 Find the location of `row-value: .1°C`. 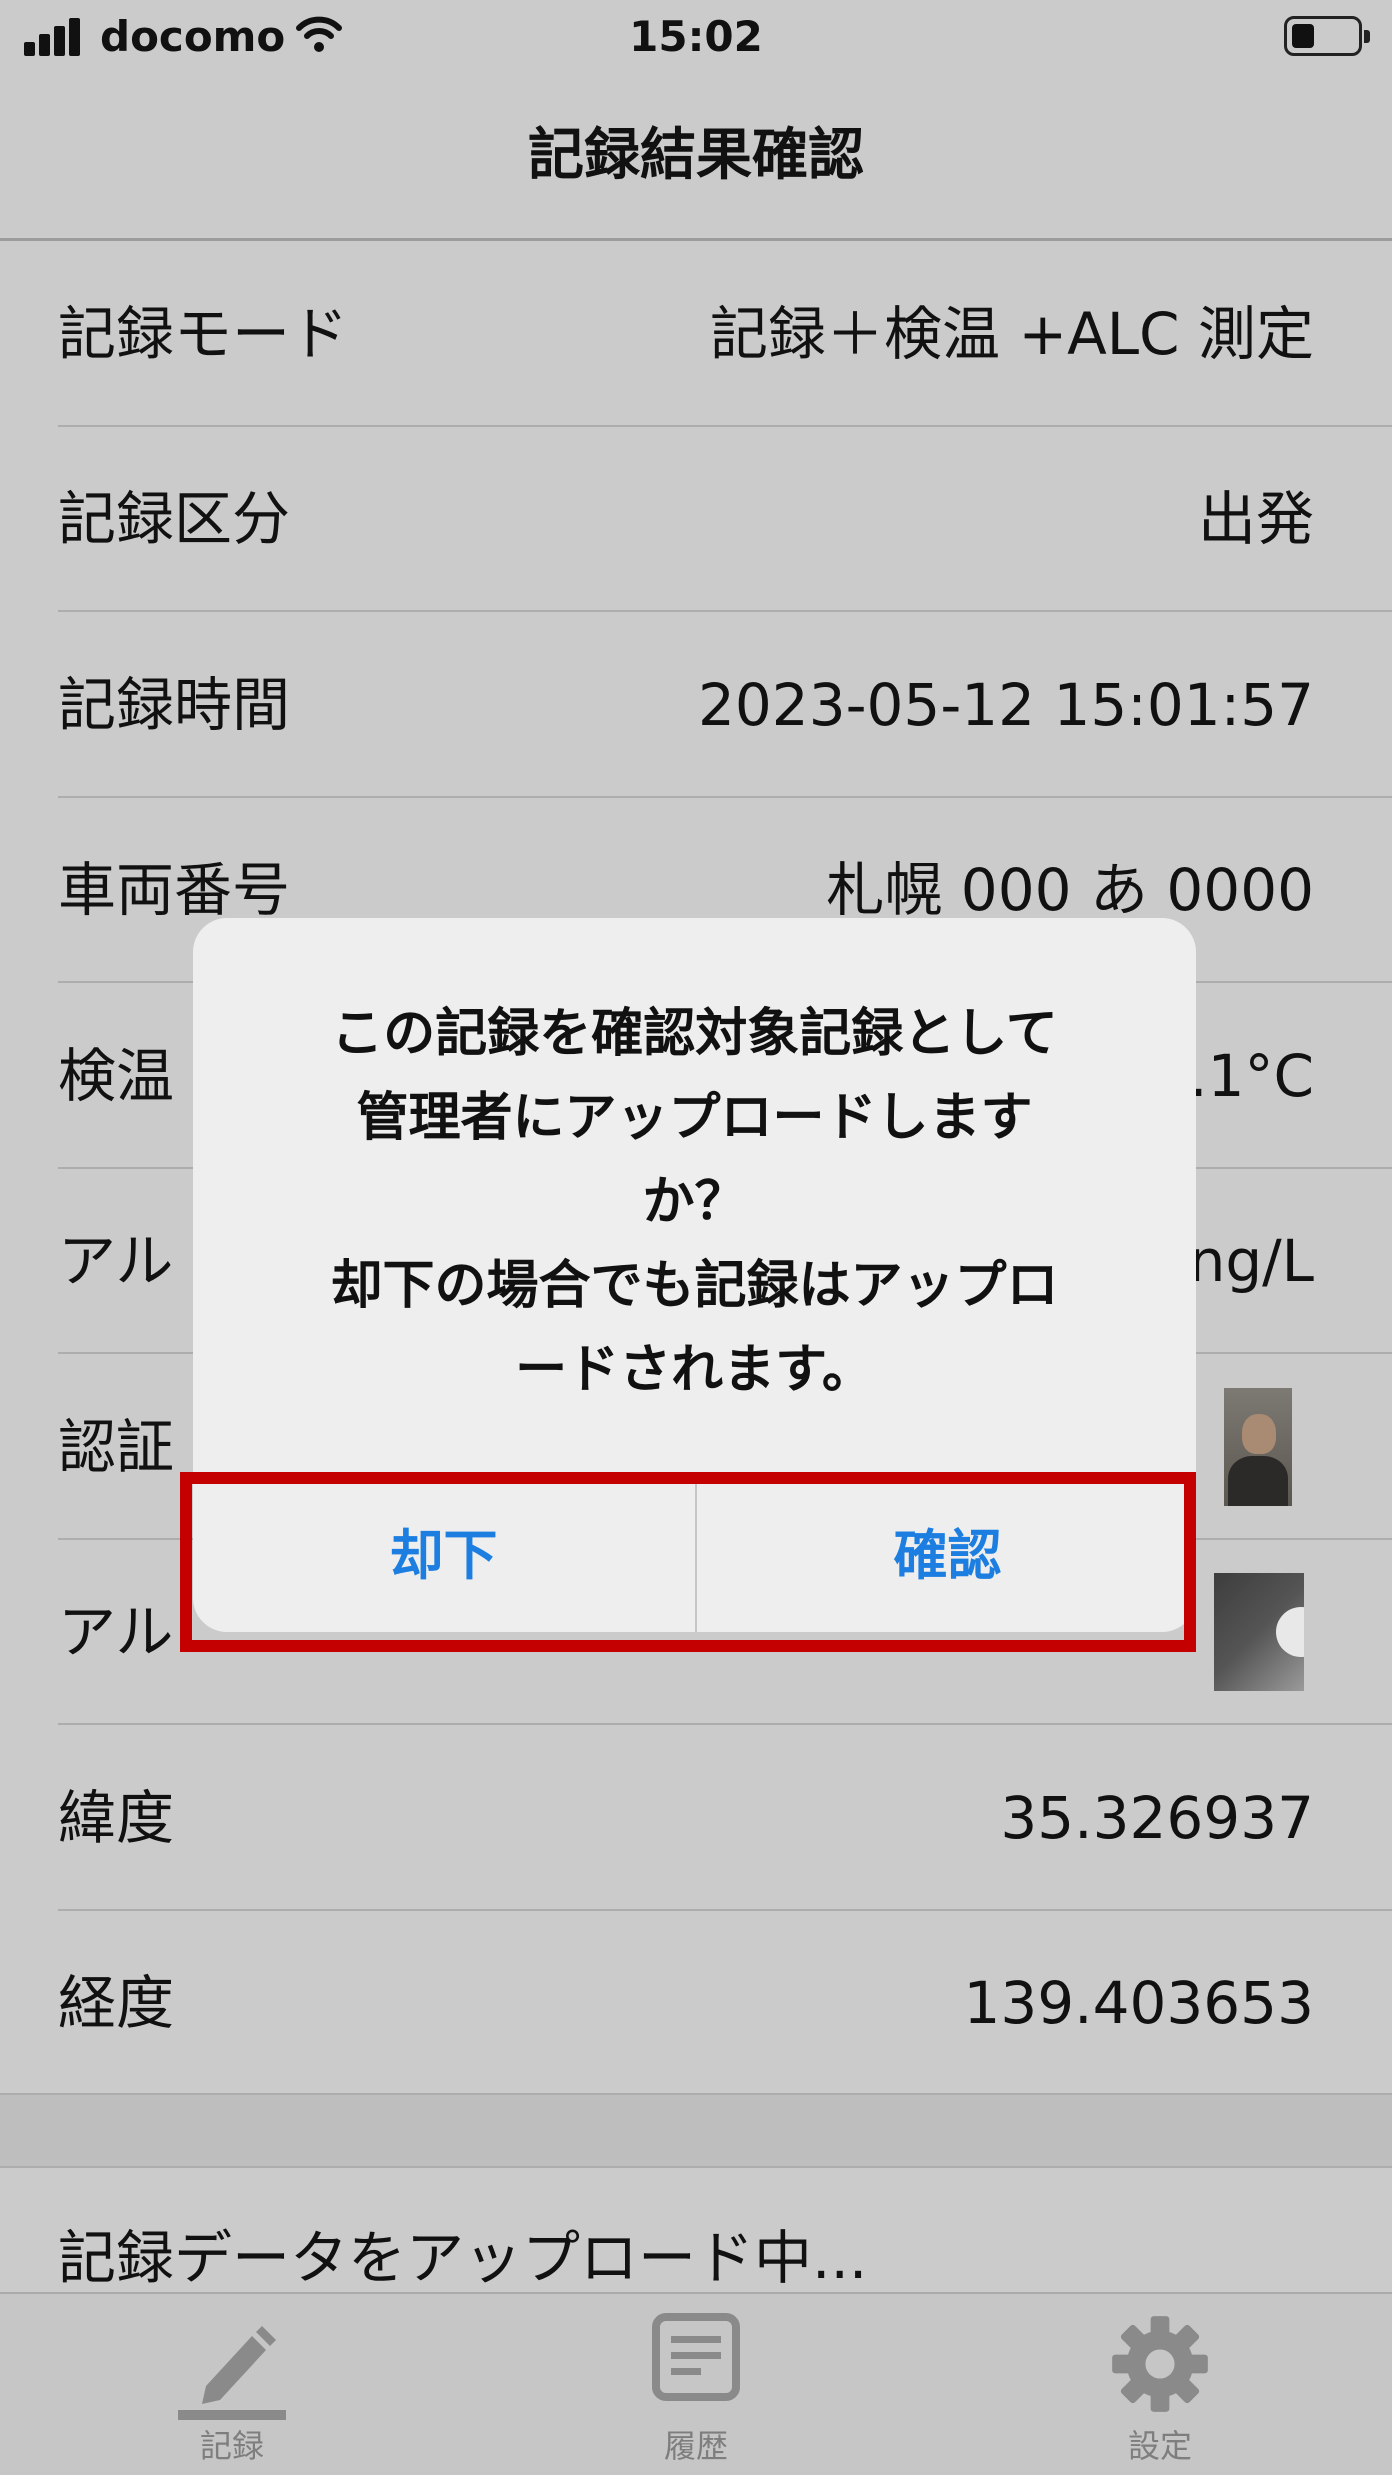

row-value: .1°C is located at coordinates (1251, 1075).